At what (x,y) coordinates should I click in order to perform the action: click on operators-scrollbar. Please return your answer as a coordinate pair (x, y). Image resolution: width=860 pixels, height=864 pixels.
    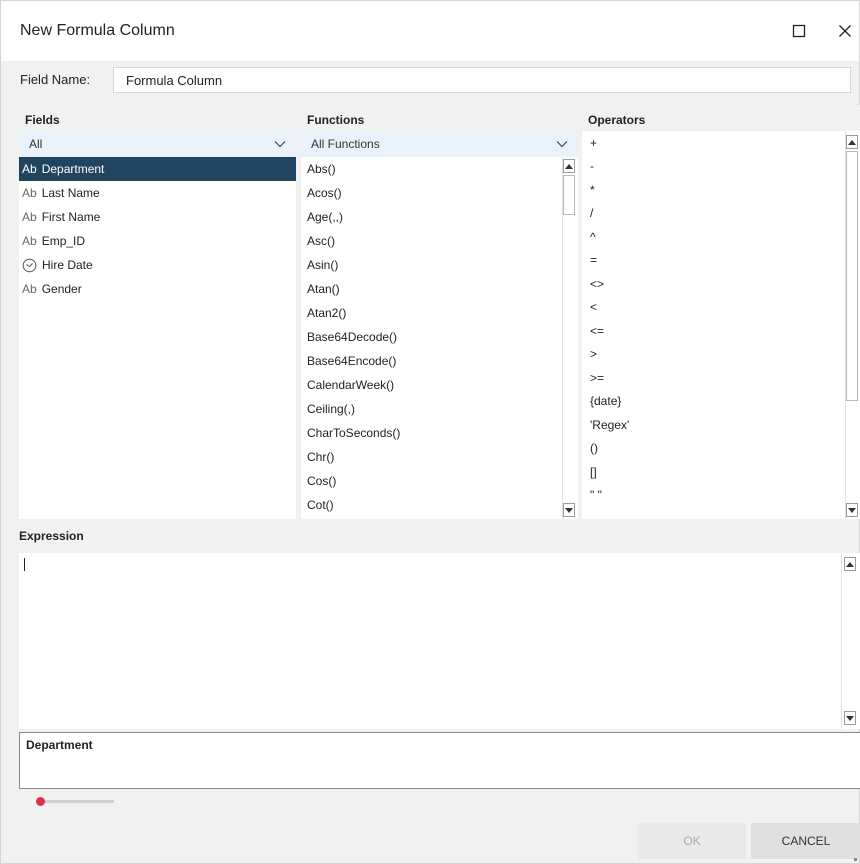
    Looking at the image, I should click on (852, 325).